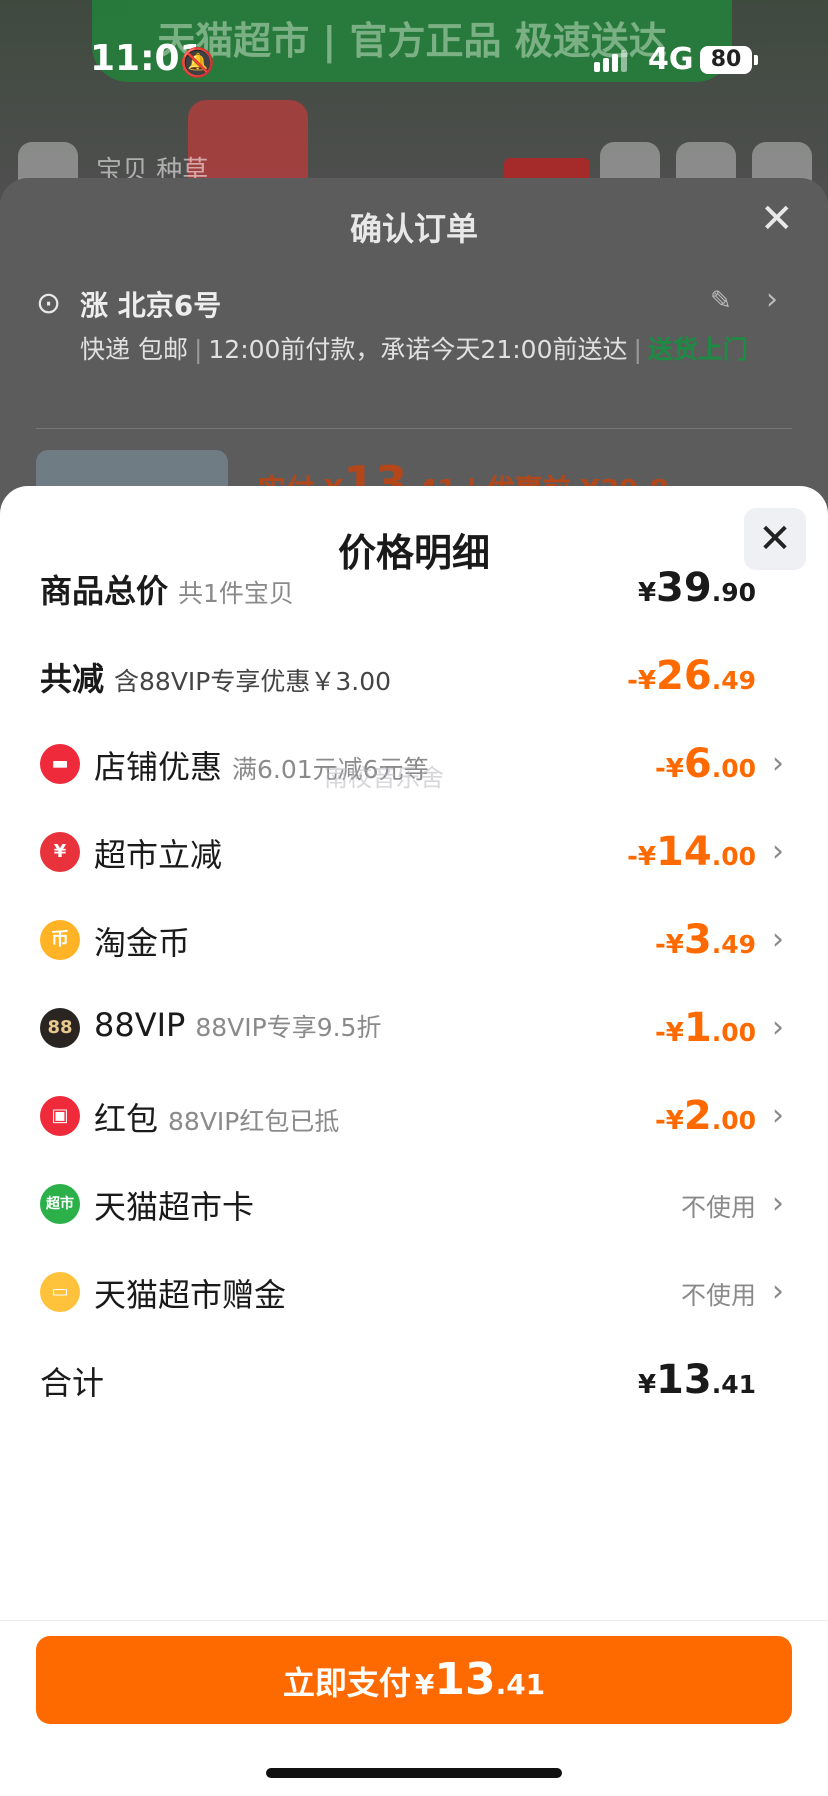  What do you see at coordinates (414, 676) in the screenshot?
I see `row-total-discount: 共减 含88VIP专享优惠￥3.00 -¥26.49` at bounding box center [414, 676].